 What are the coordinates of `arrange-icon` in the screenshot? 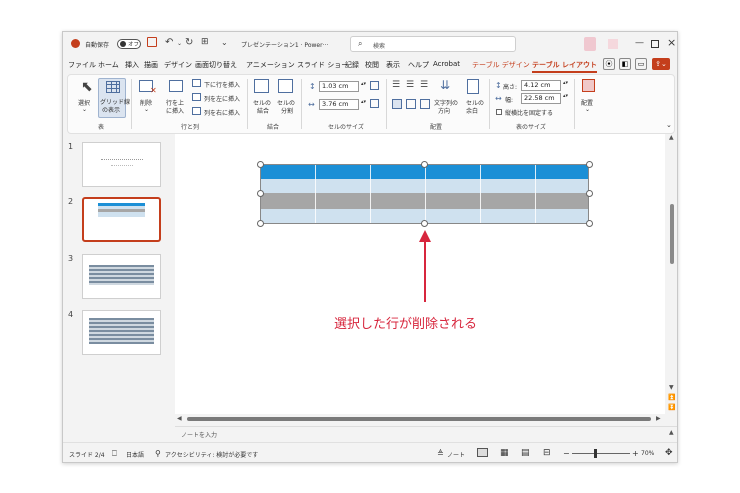 It's located at (588, 85).